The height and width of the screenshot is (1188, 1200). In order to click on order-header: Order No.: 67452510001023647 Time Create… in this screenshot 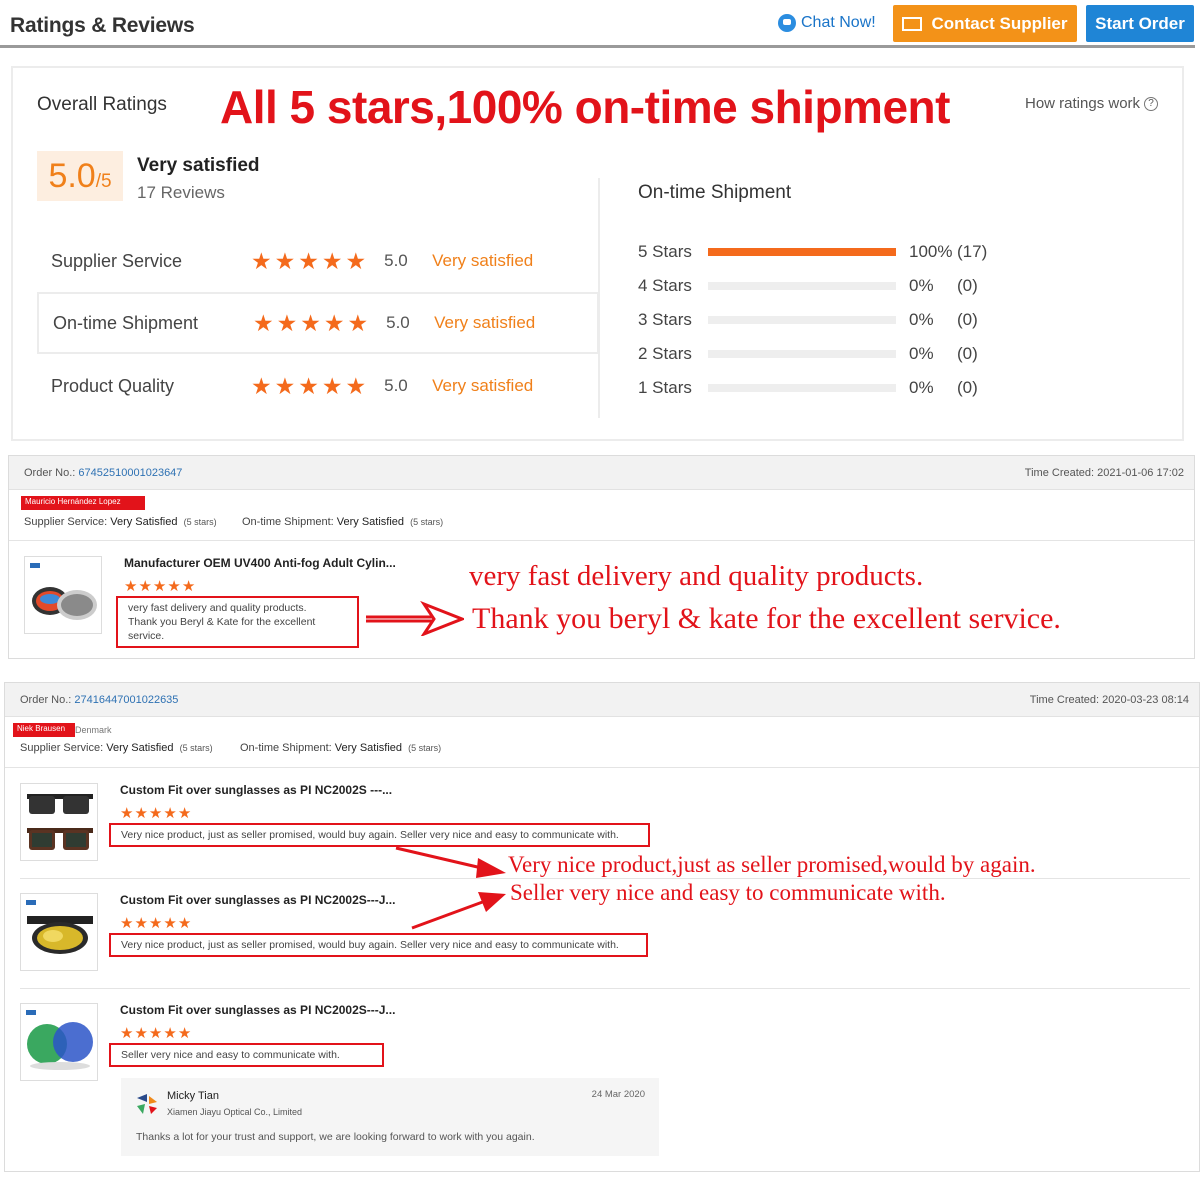, I will do `click(601, 473)`.